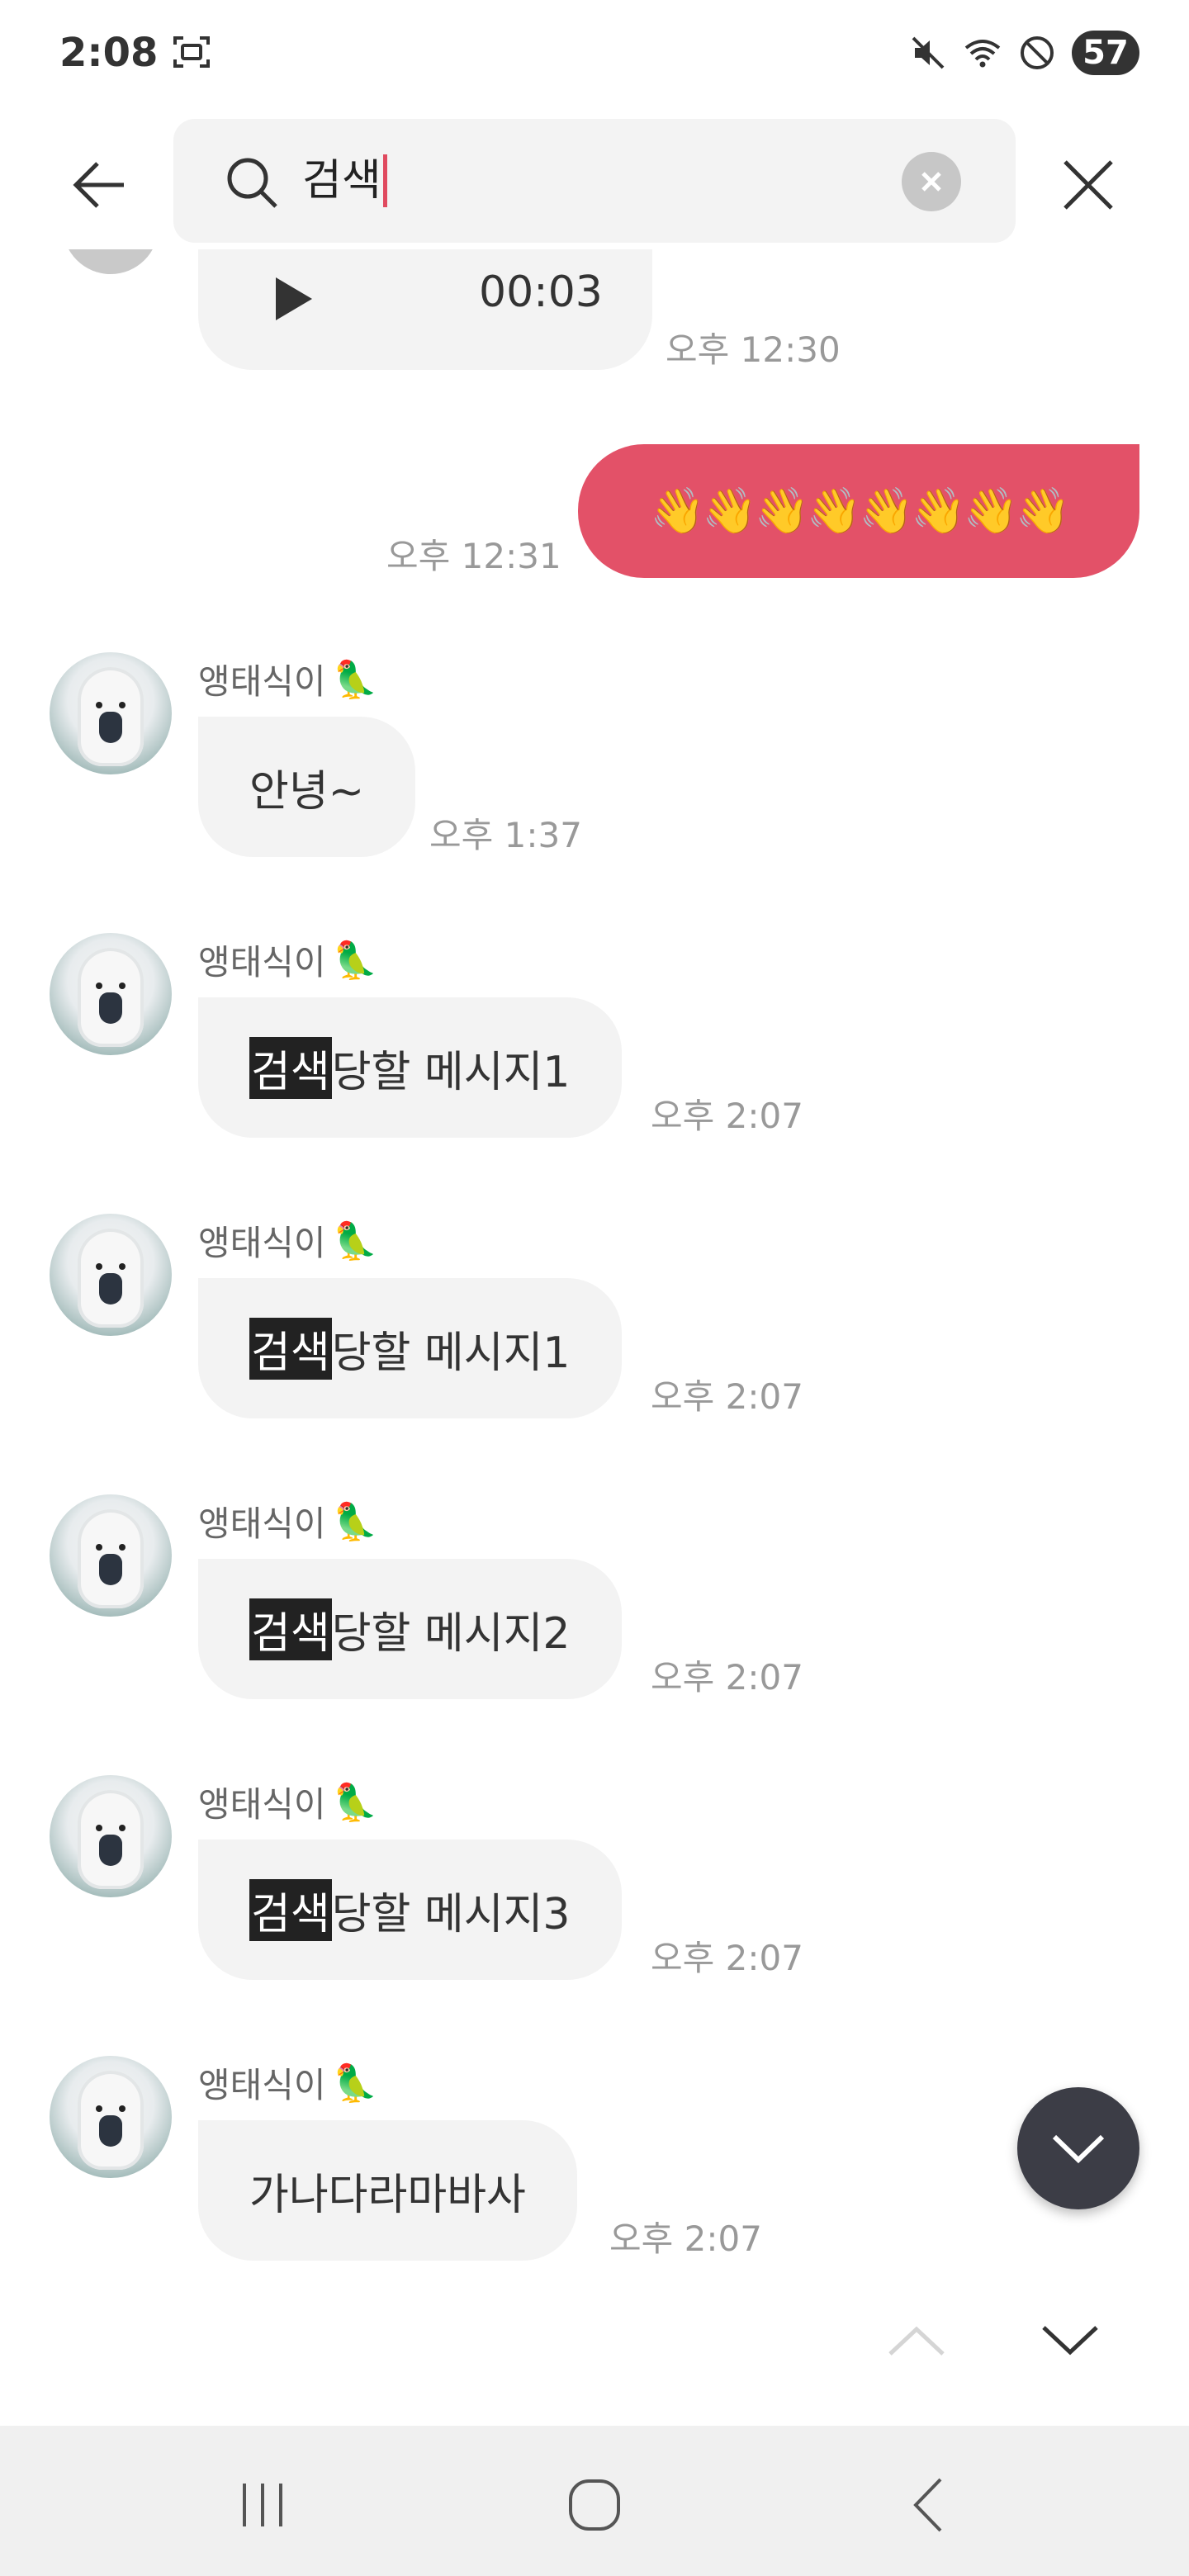 The height and width of the screenshot is (2576, 1189). I want to click on message-bubble: 검색 당할 메시지2, so click(410, 1629).